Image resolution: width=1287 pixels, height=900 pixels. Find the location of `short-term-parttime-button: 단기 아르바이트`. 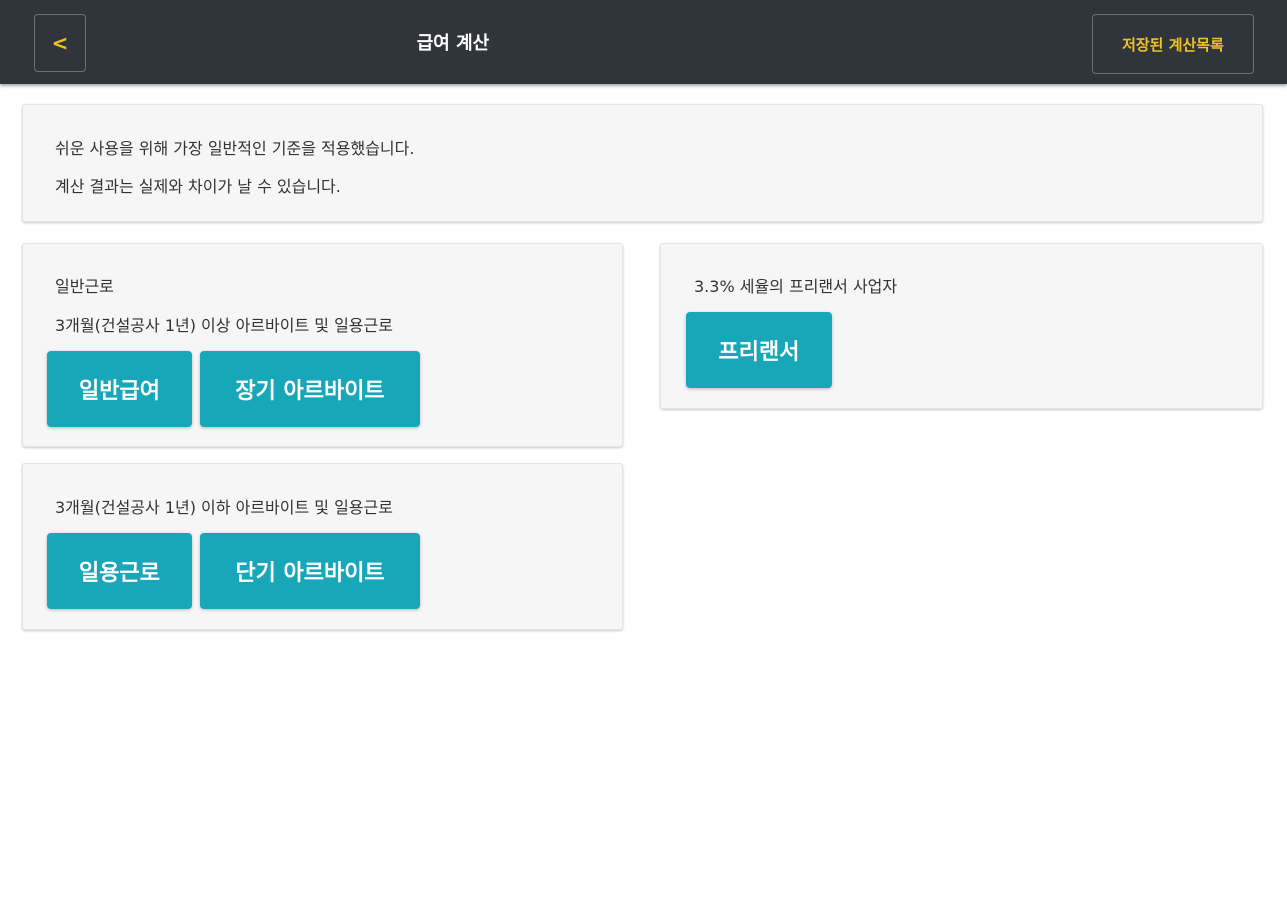

short-term-parttime-button: 단기 아르바이트 is located at coordinates (310, 571).